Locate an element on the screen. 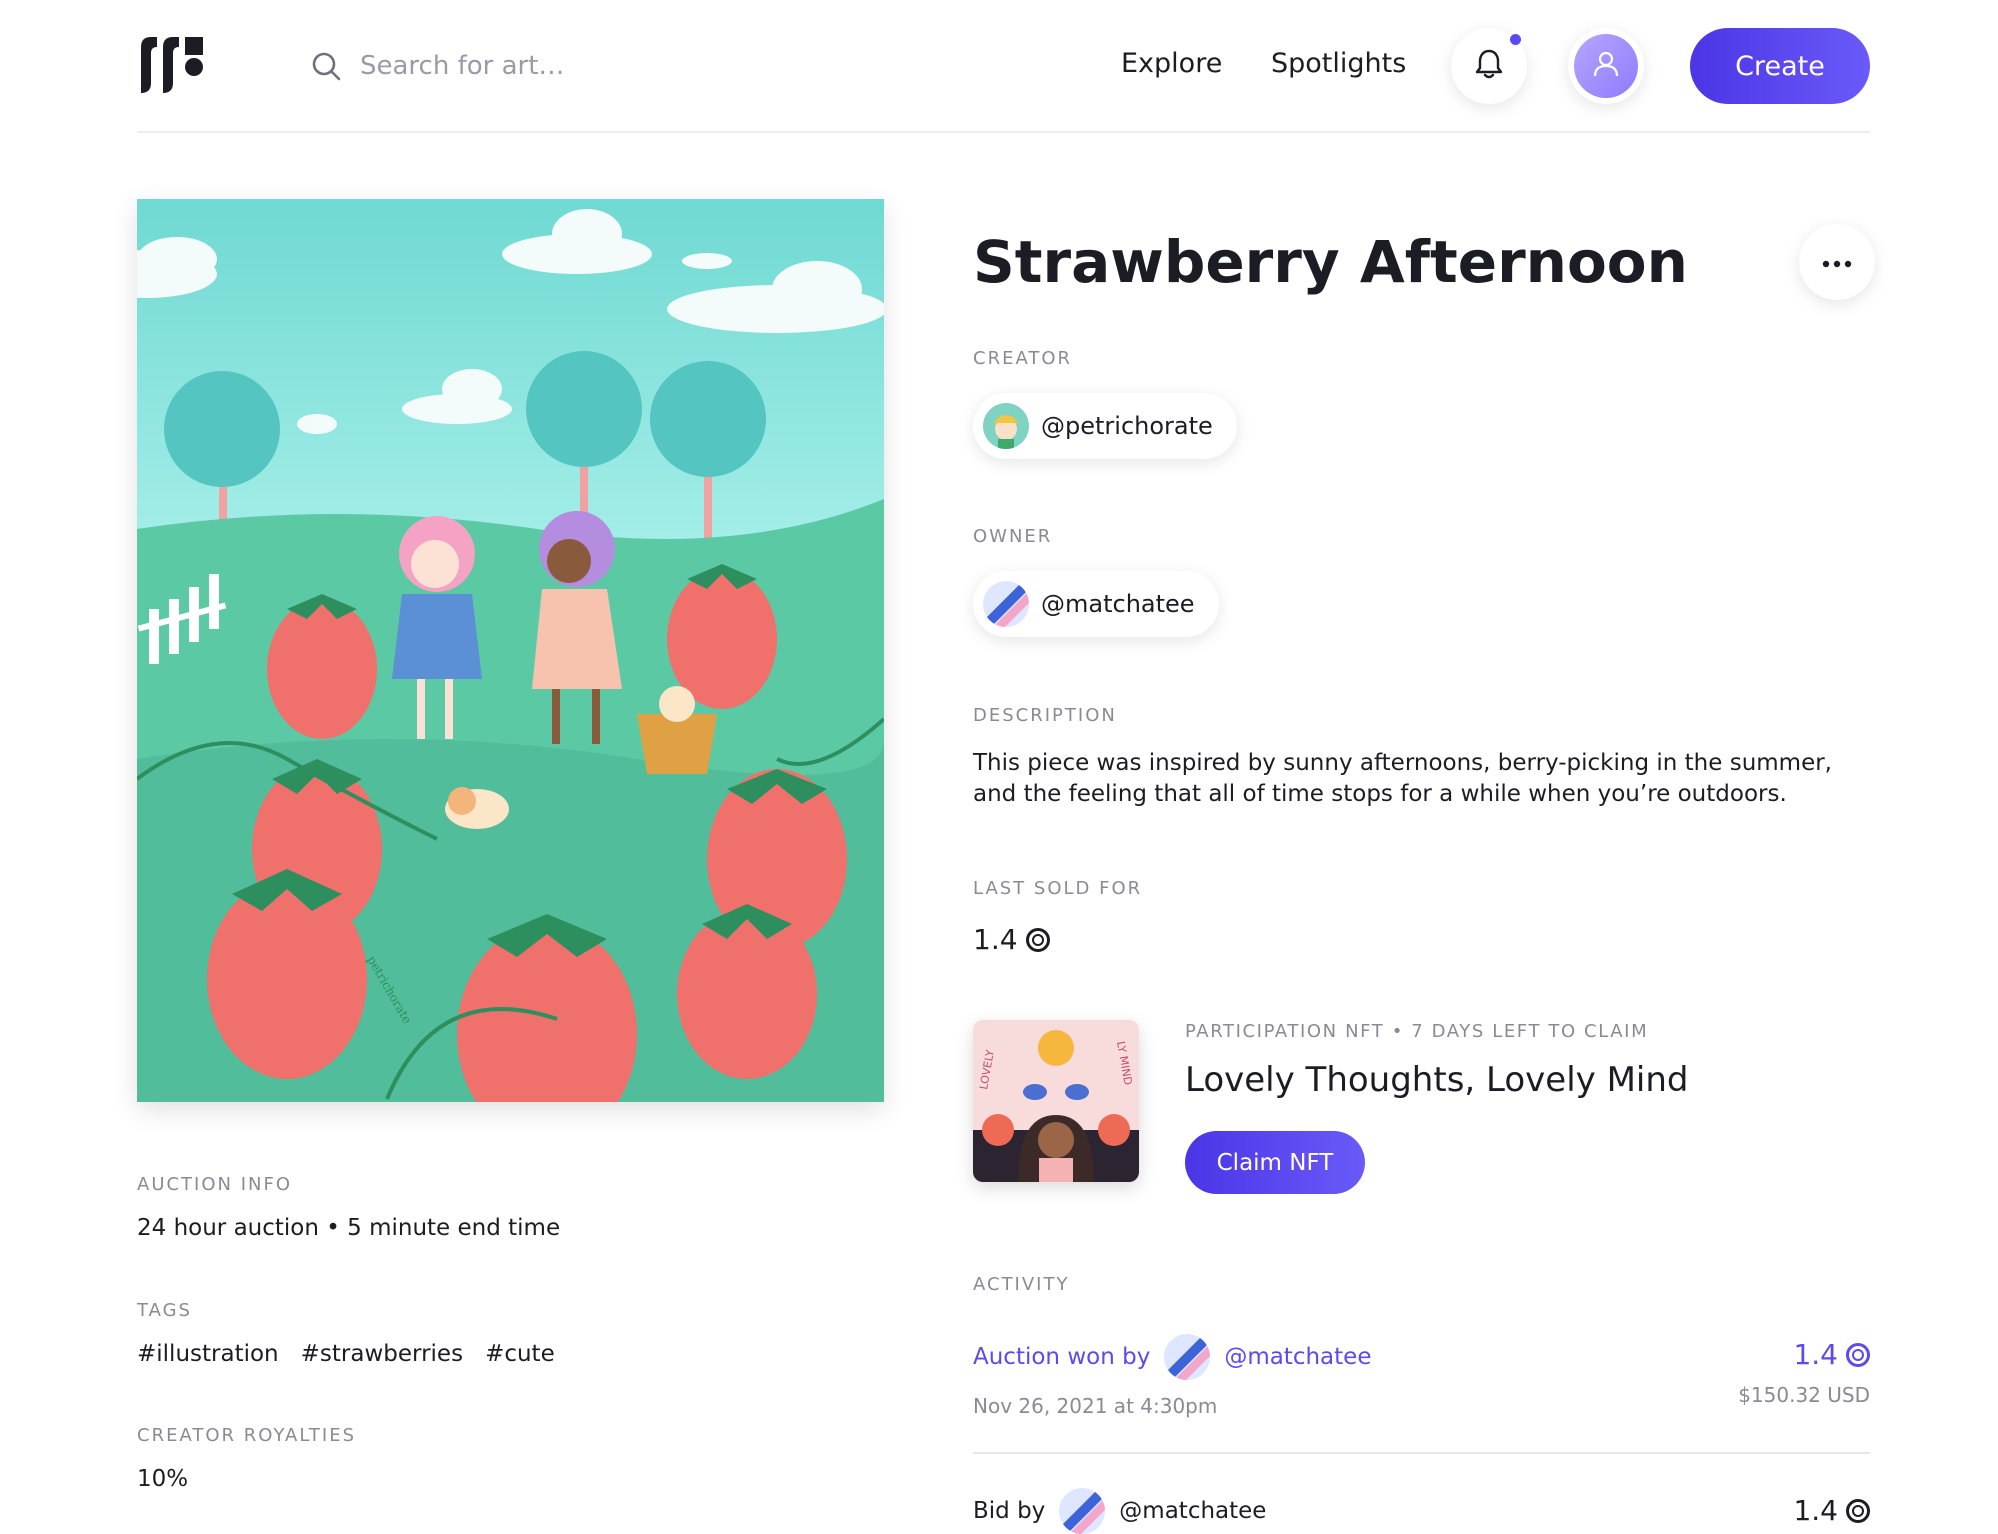 The image size is (1998, 1534). creator-section: CREATOR @petrichorate is located at coordinates (1105, 403).